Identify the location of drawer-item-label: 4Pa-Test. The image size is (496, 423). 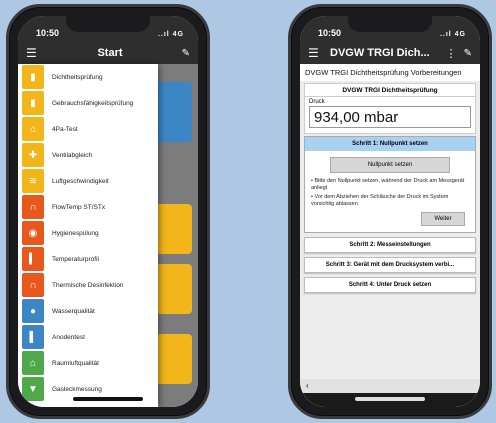
(65, 129).